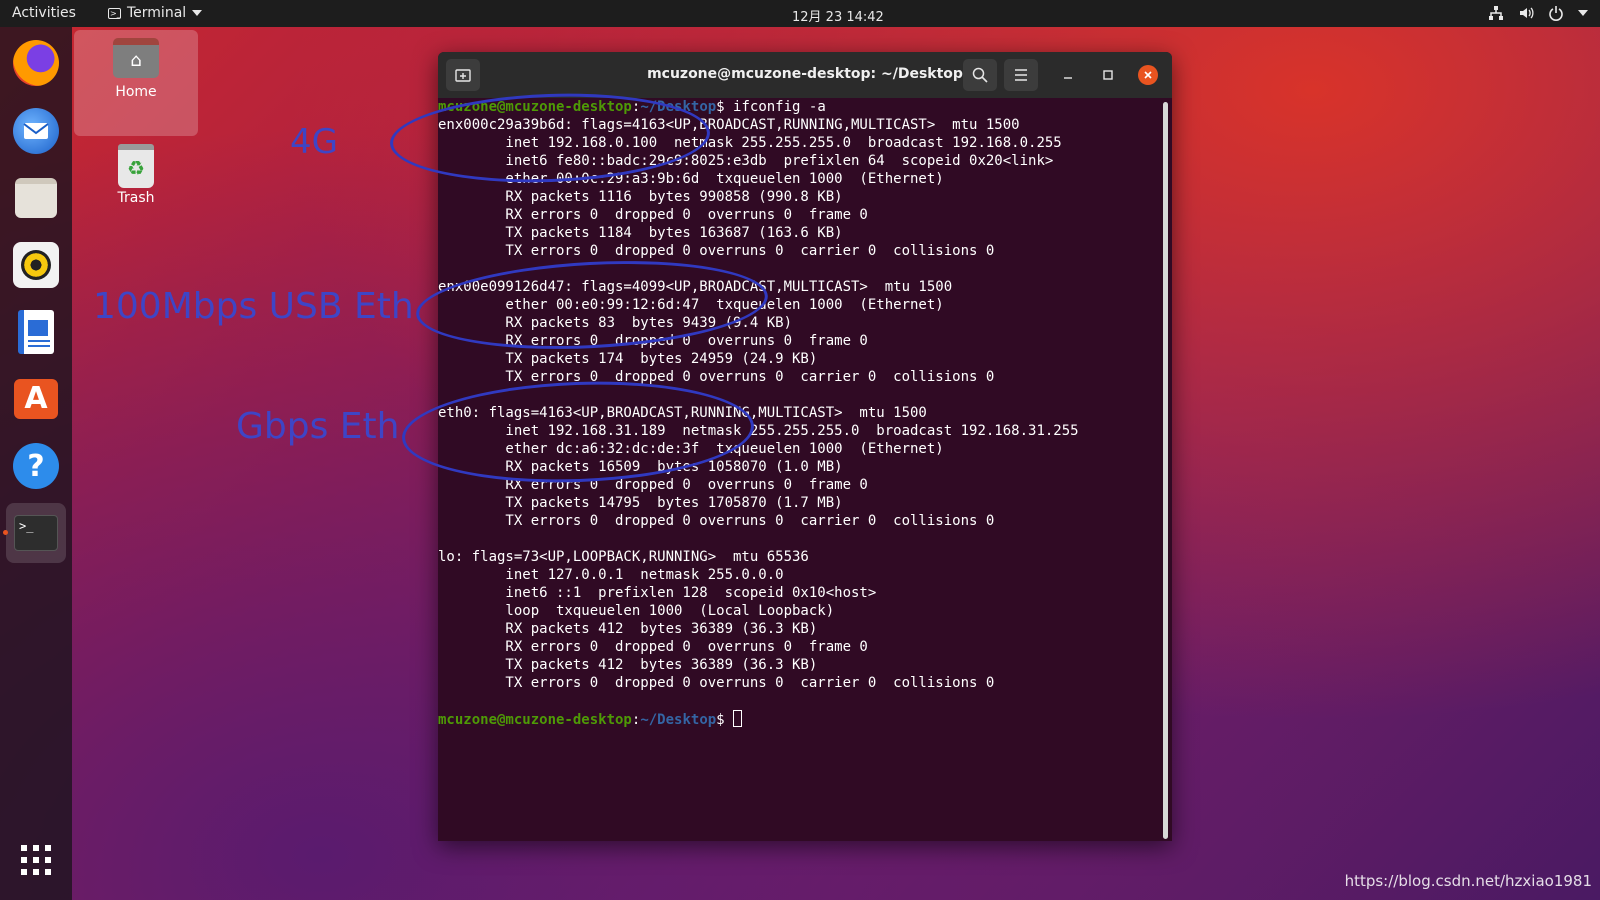 The image size is (1600, 900). What do you see at coordinates (253, 306) in the screenshot?
I see `annotation-usb-eth: 100Mbps USB Eth` at bounding box center [253, 306].